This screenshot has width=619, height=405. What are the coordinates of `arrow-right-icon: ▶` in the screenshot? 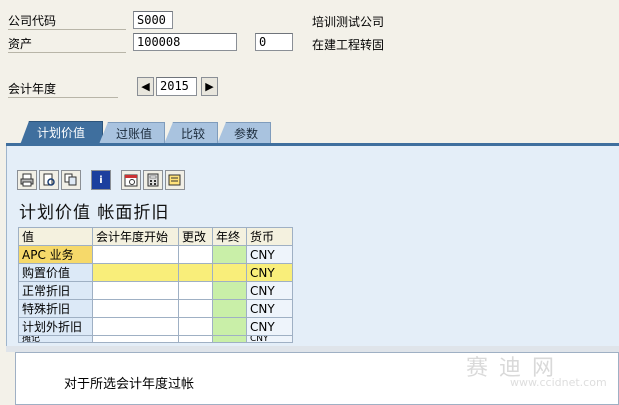 It's located at (209, 86).